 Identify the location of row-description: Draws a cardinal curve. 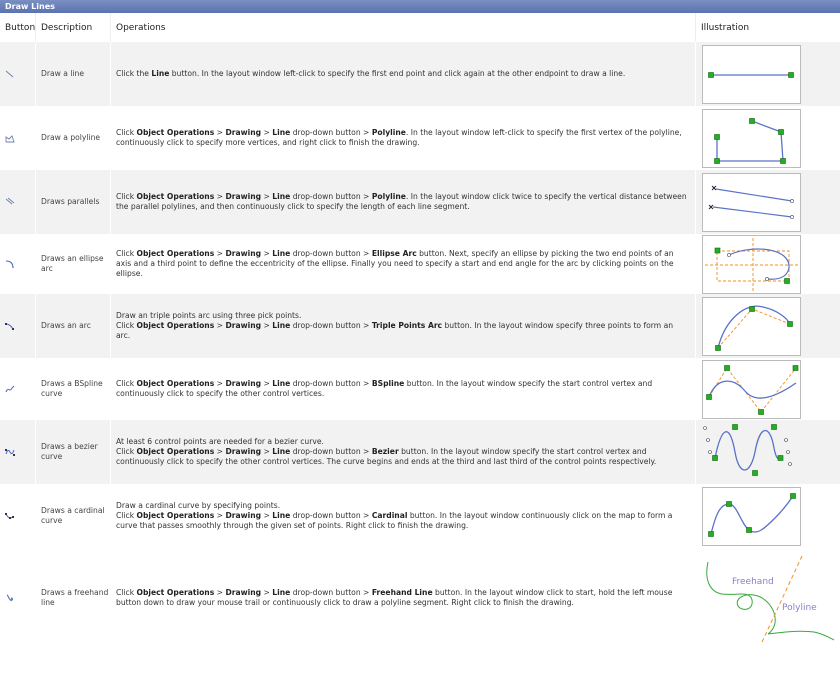
(73, 516).